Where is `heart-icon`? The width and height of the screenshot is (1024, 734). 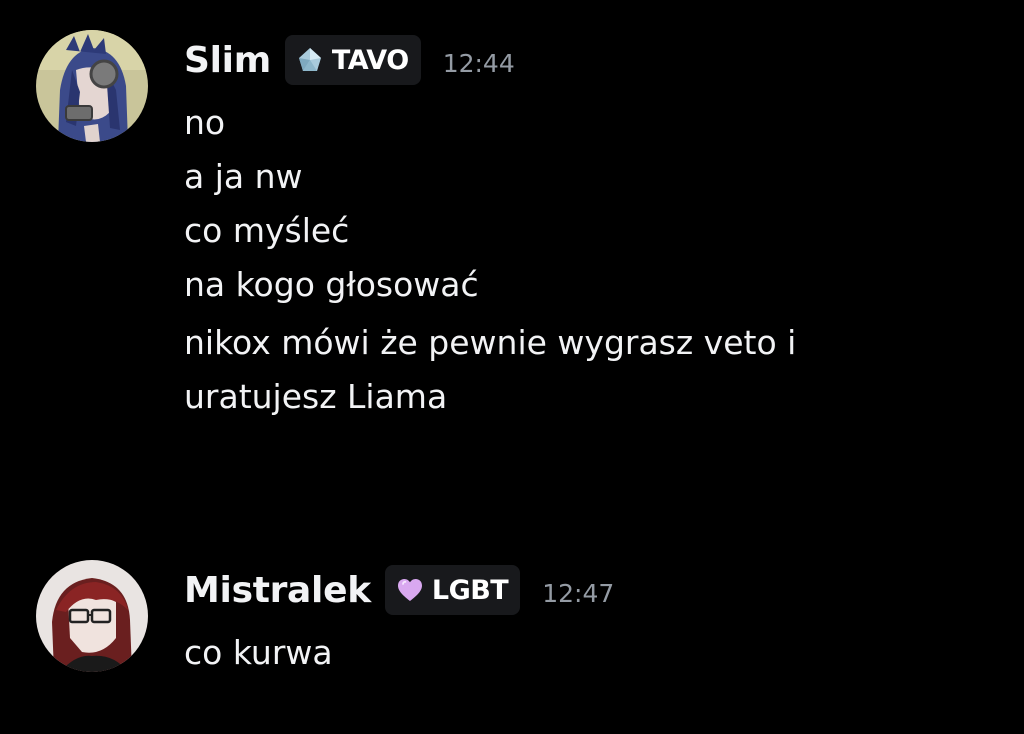
heart-icon is located at coordinates (410, 590).